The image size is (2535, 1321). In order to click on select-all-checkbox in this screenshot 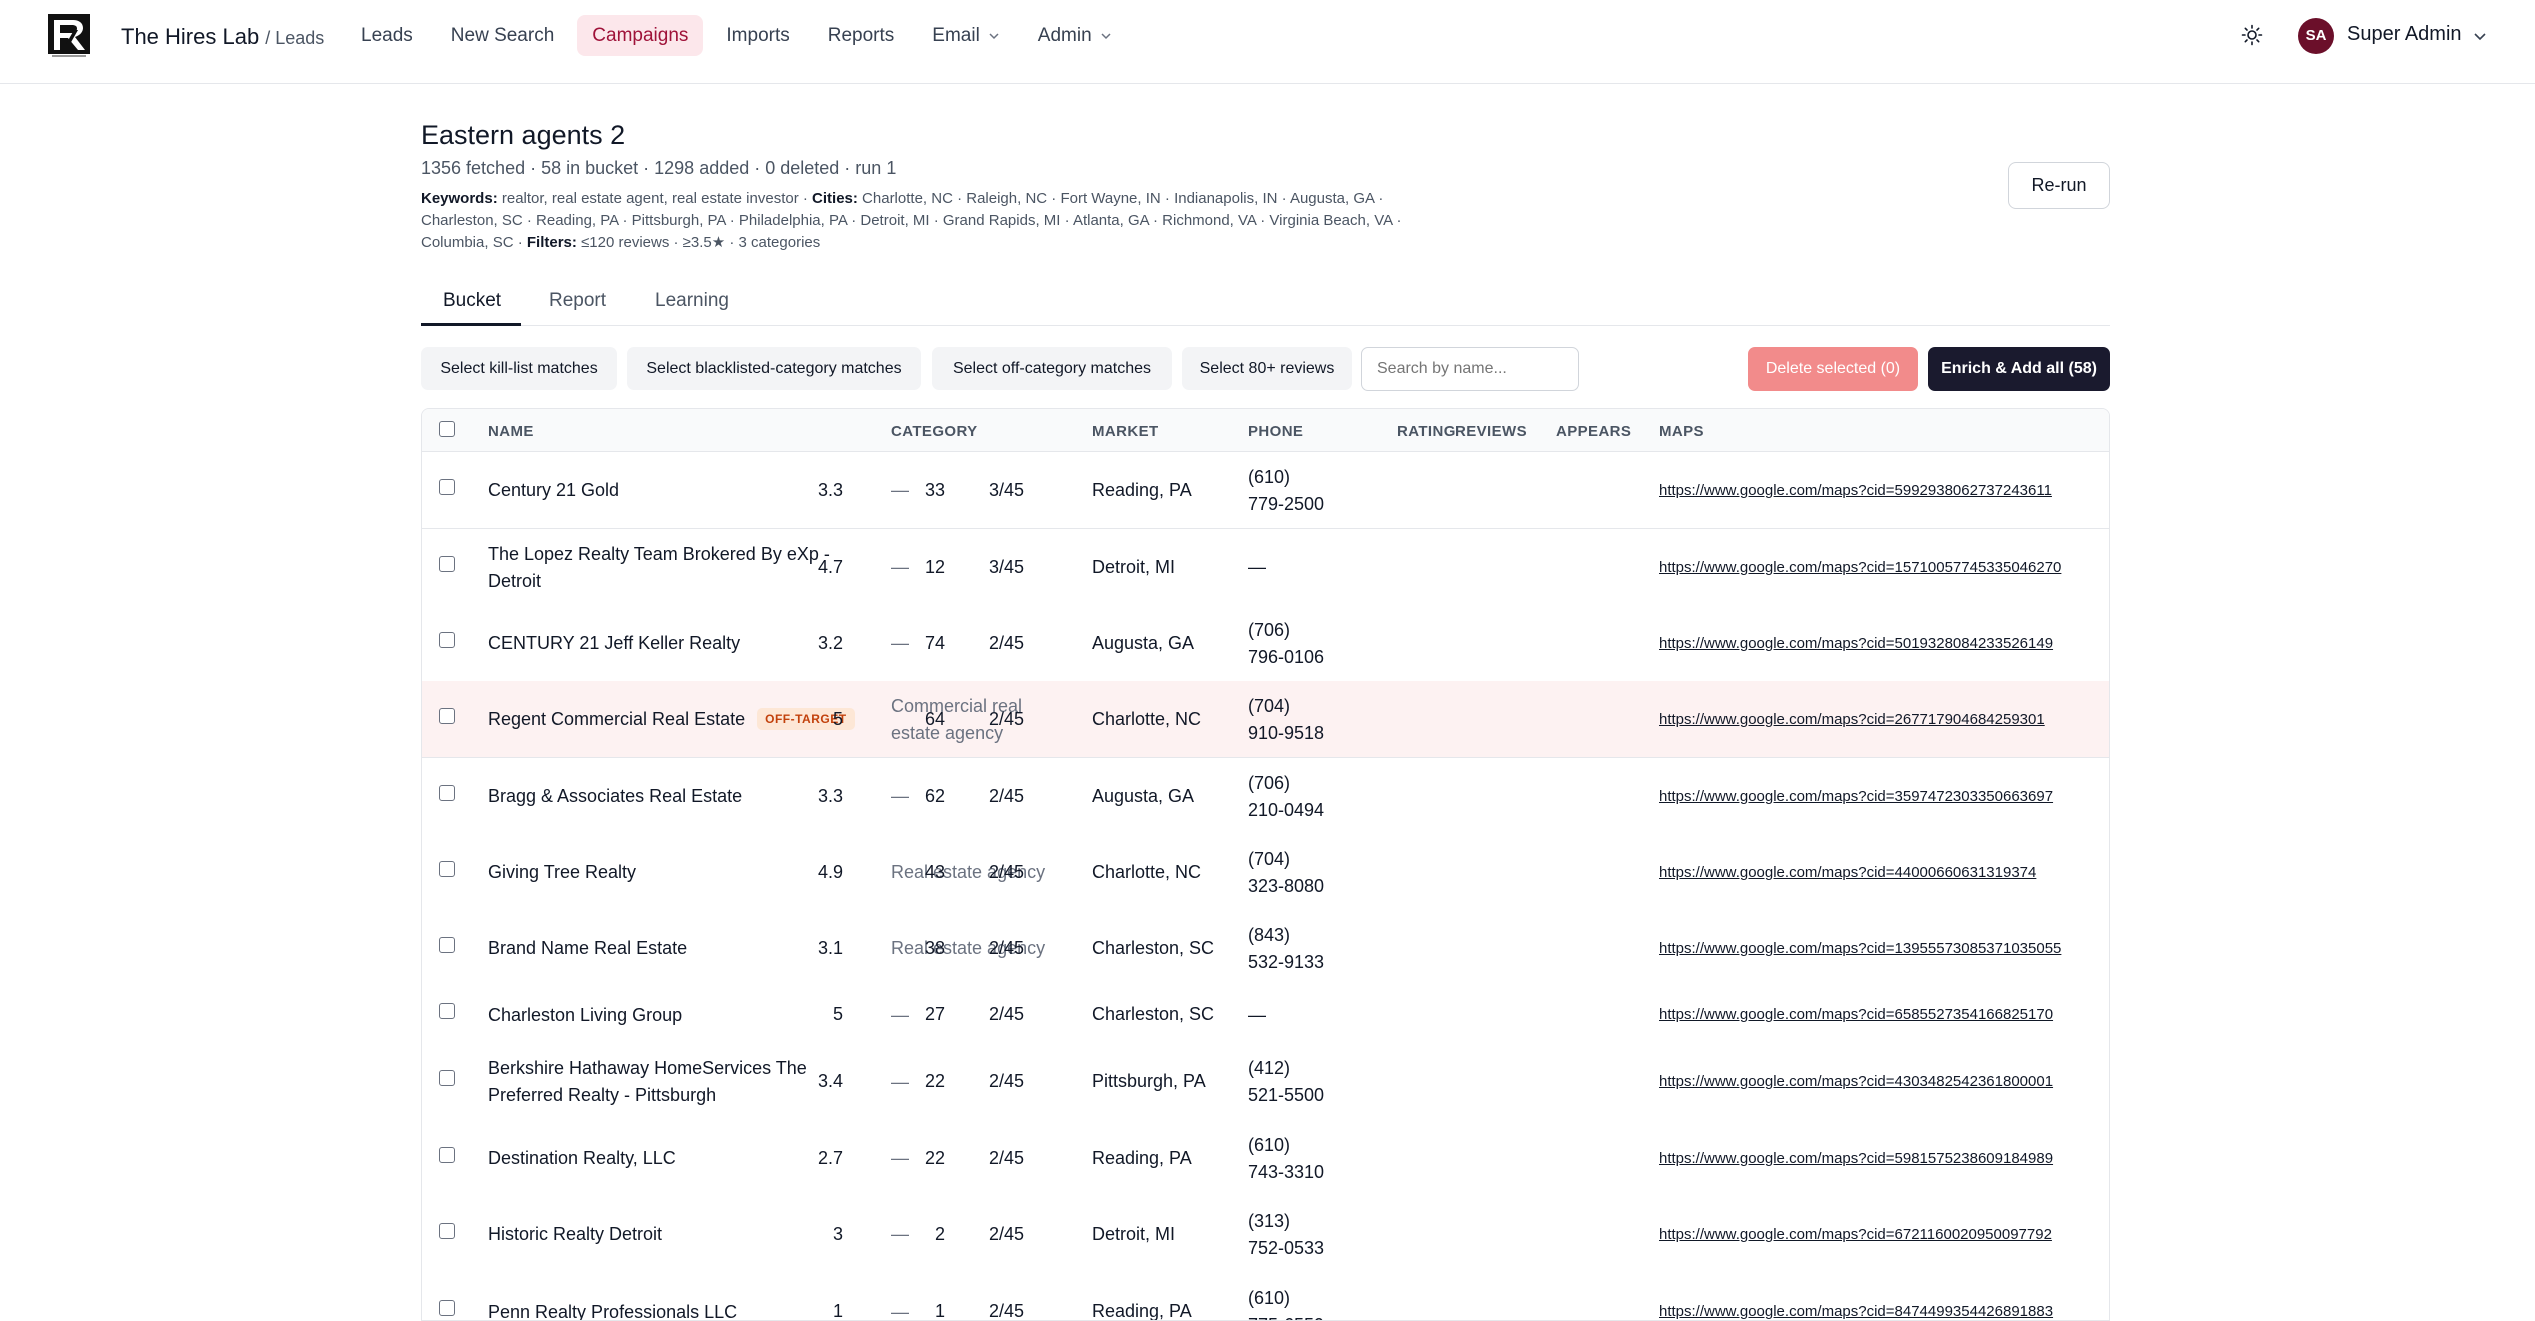, I will do `click(447, 429)`.